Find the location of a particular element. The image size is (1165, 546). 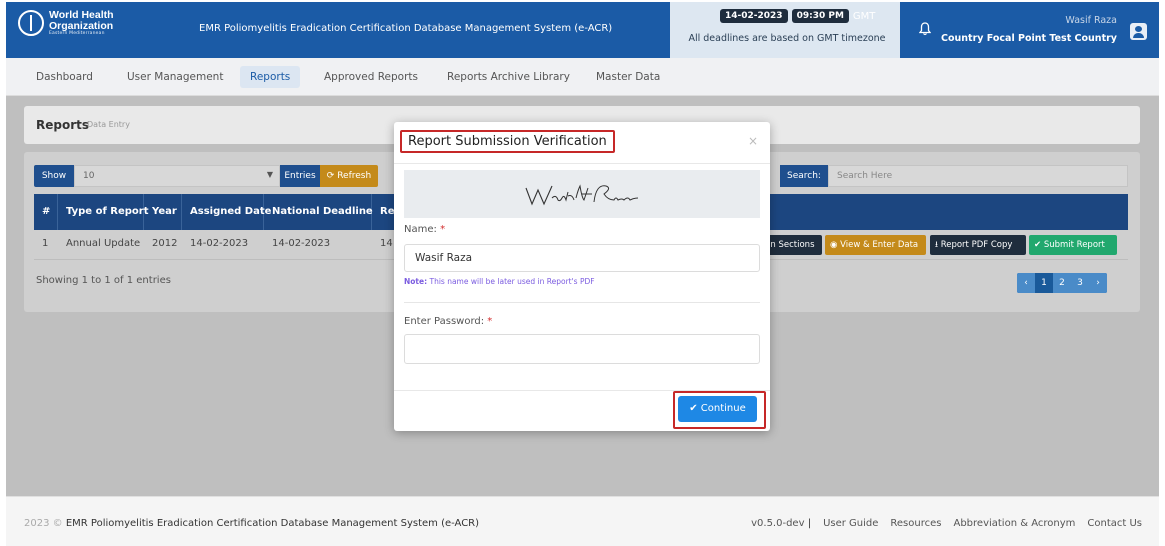

continue-button: ✔ Continue is located at coordinates (717, 409).